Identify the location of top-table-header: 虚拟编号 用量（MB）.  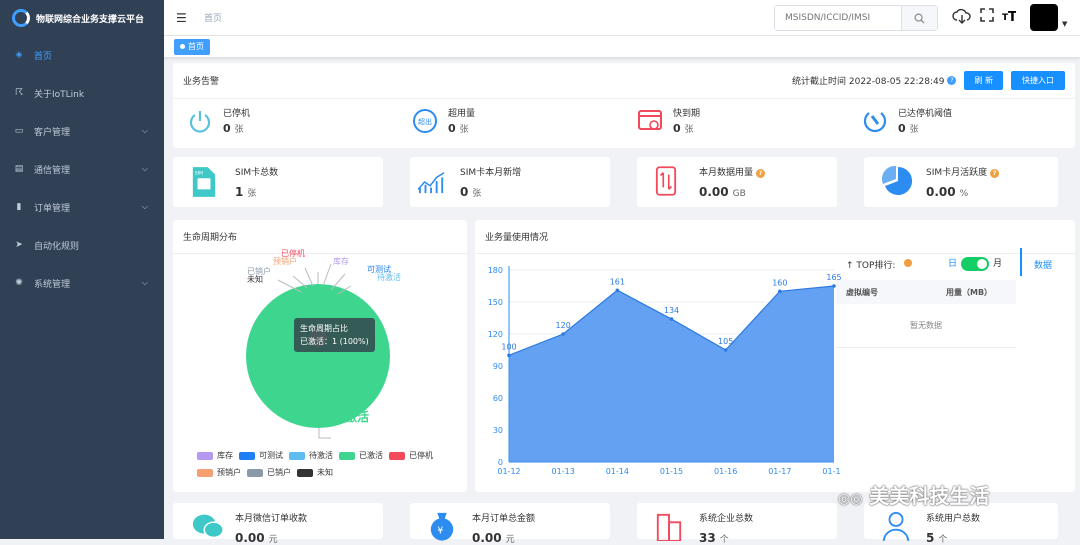
(926, 292).